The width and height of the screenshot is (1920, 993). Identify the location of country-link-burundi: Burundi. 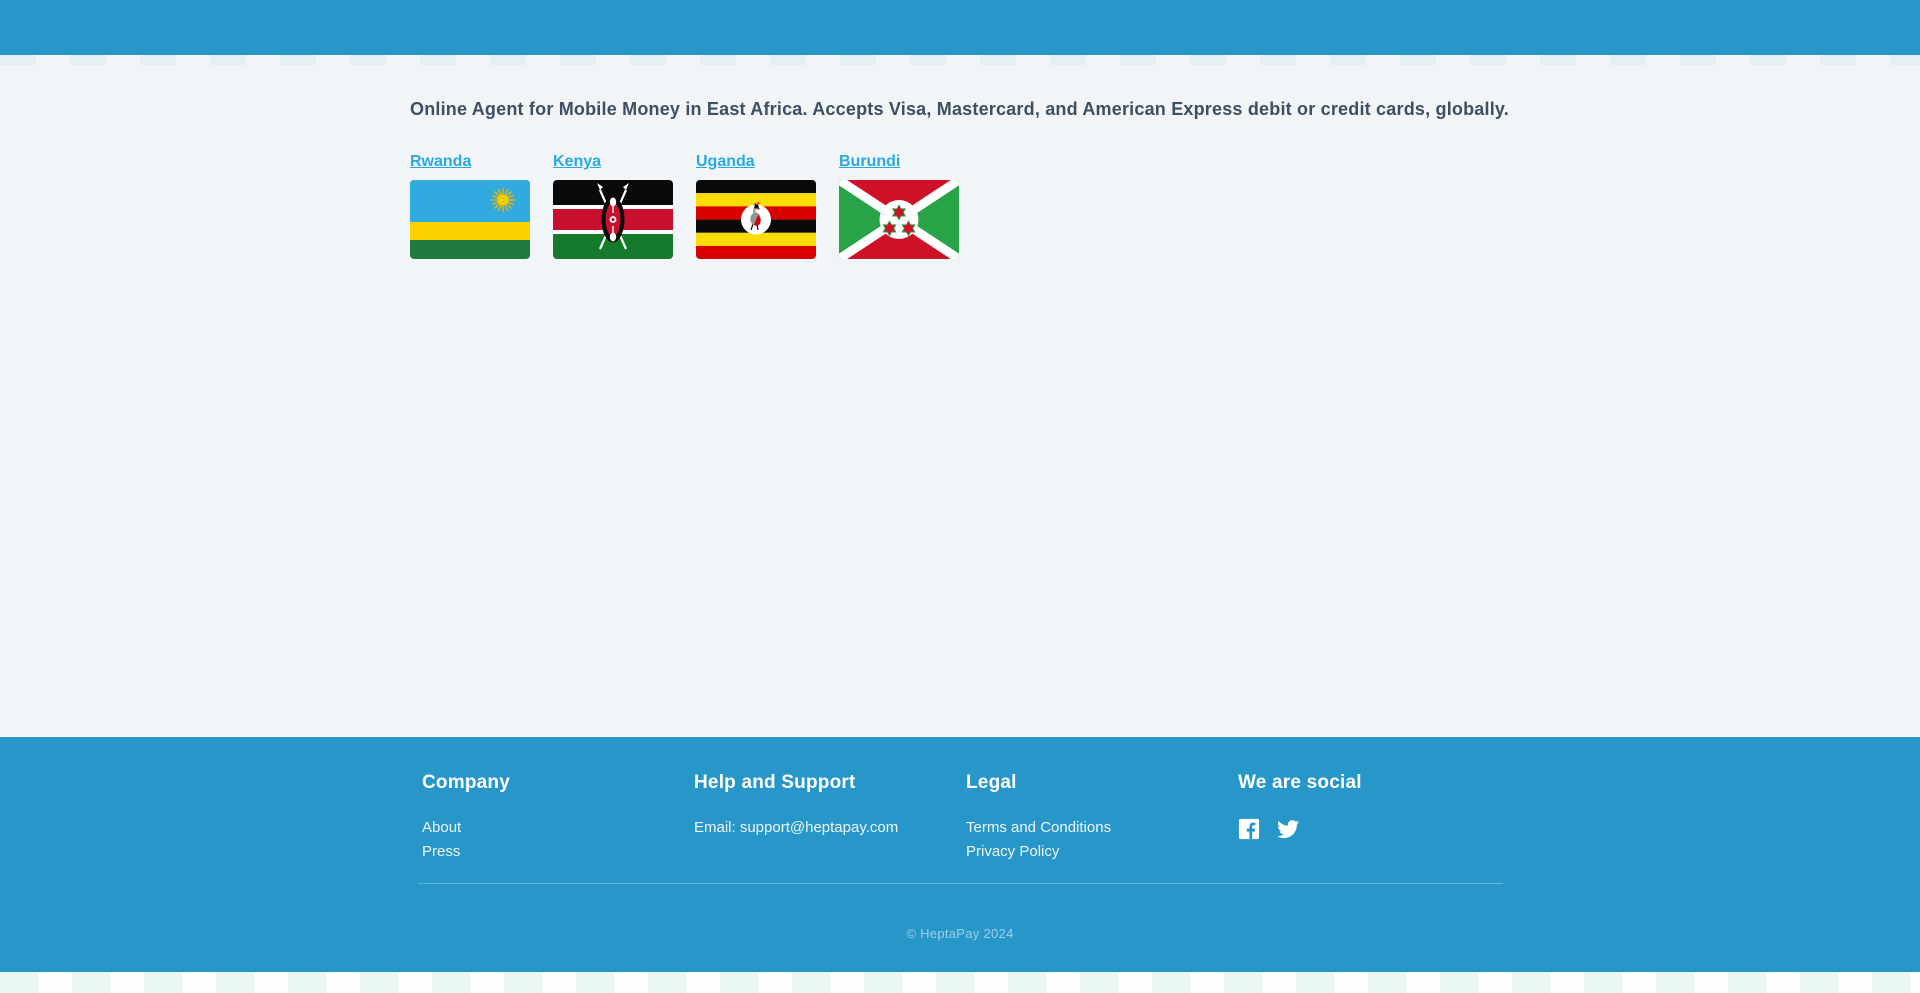
(869, 162).